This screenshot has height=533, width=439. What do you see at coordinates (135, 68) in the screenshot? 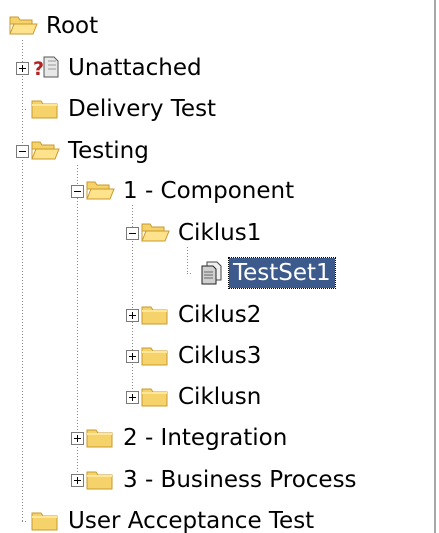
I see `tree-node-label: Unattached` at bounding box center [135, 68].